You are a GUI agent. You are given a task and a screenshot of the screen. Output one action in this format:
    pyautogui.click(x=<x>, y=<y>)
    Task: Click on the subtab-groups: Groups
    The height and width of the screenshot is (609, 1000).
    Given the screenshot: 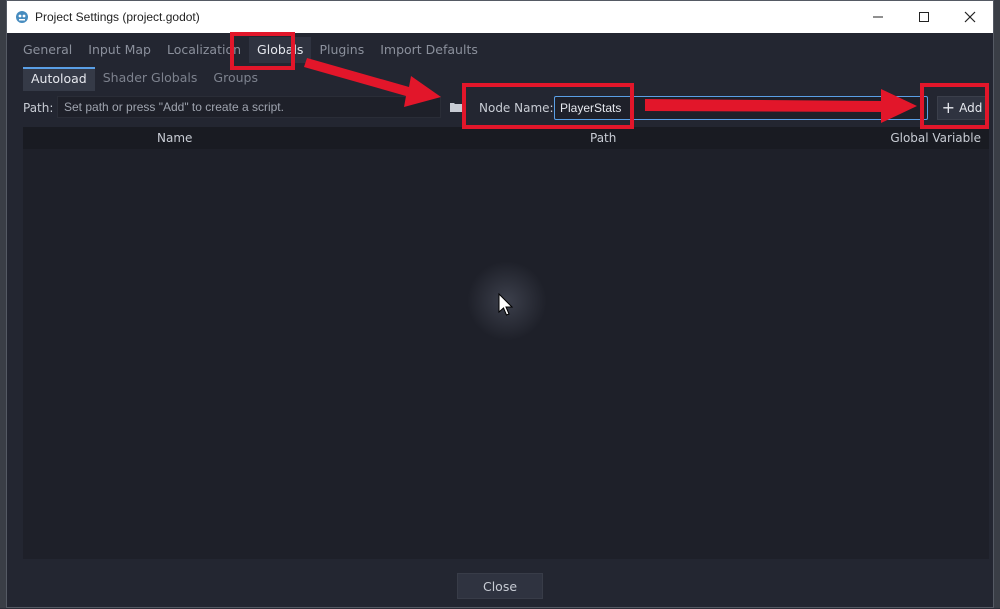 What is the action you would take?
    pyautogui.click(x=235, y=78)
    